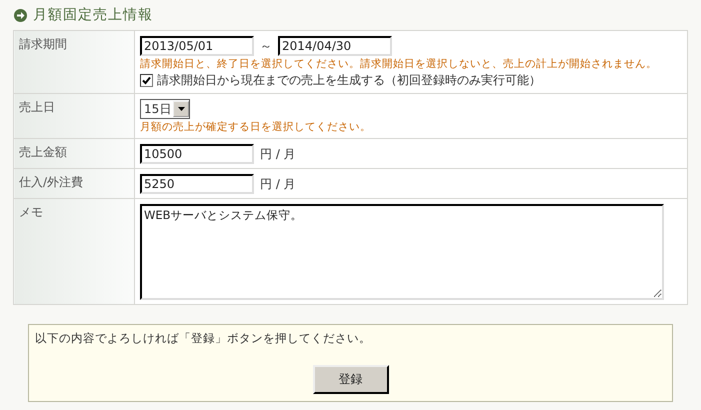 The image size is (701, 410). I want to click on end-date-field: 2014/04/30, so click(335, 46).